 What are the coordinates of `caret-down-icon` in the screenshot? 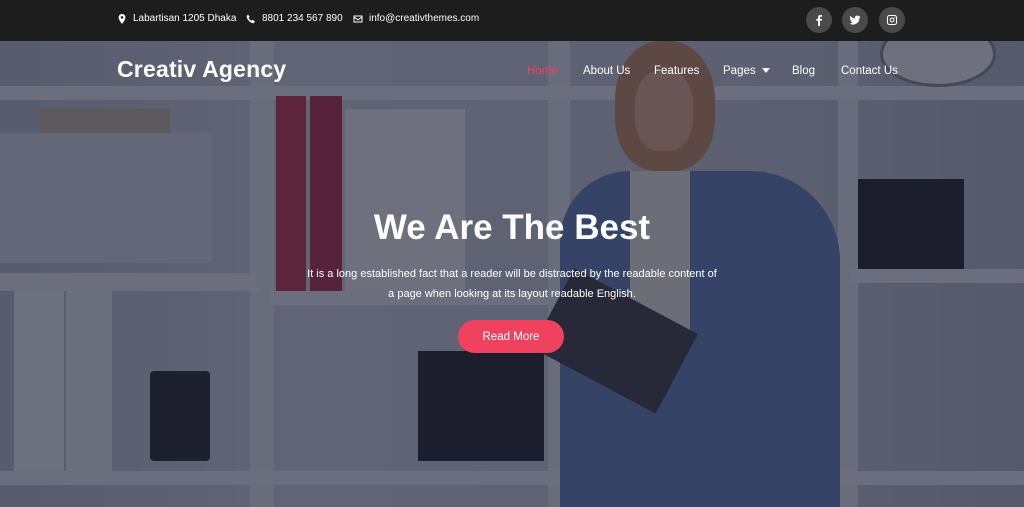 It's located at (765, 71).